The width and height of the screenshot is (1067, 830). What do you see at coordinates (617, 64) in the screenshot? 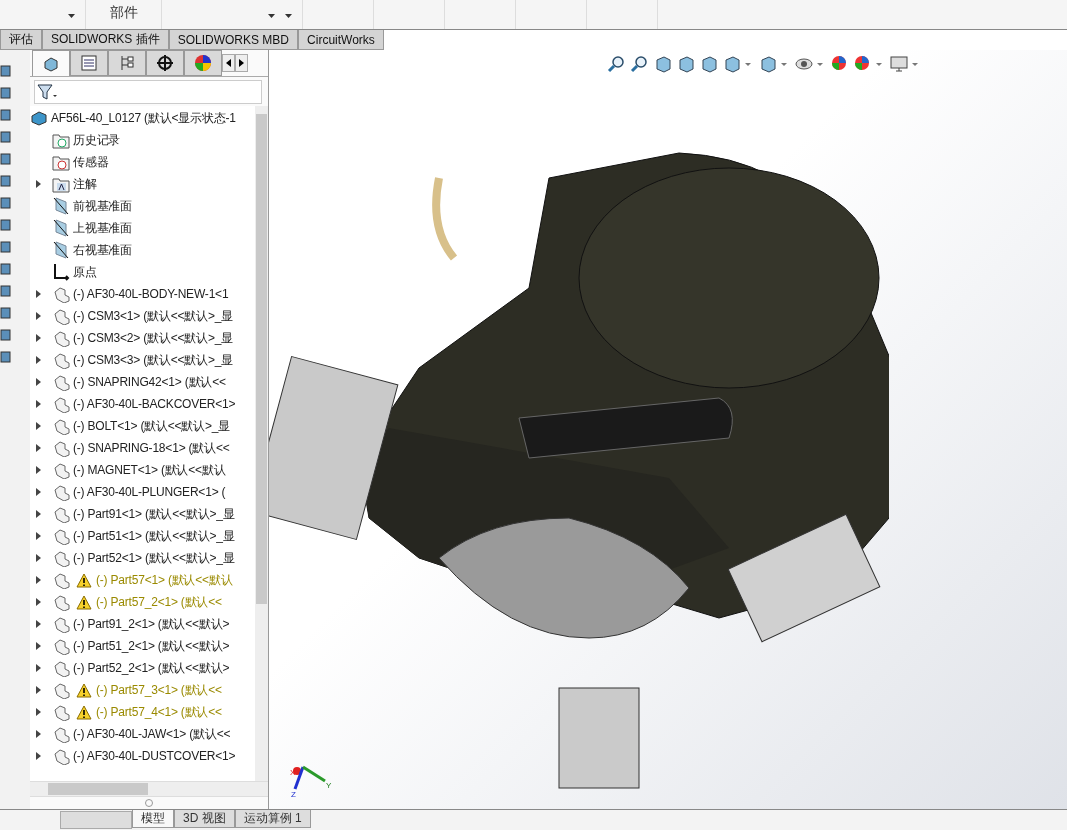
I see `zoom-fit-icon` at bounding box center [617, 64].